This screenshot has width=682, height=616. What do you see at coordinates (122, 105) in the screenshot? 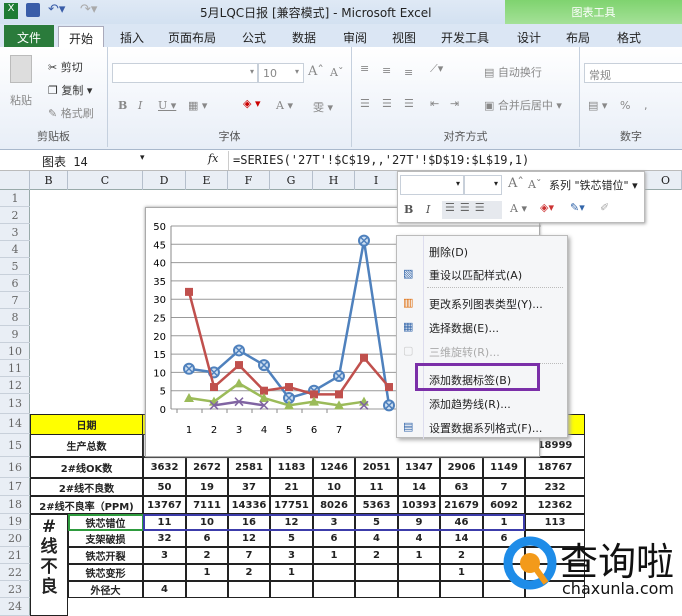
I see `bold-icon: B` at bounding box center [122, 105].